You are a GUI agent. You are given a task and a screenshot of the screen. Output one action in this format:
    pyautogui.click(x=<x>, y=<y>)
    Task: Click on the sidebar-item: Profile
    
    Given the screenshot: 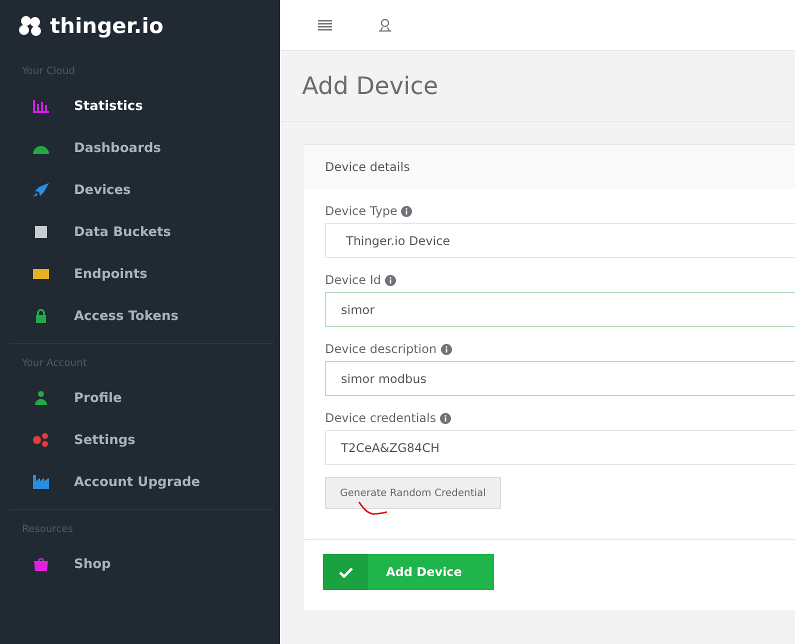 What is the action you would take?
    pyautogui.click(x=142, y=398)
    